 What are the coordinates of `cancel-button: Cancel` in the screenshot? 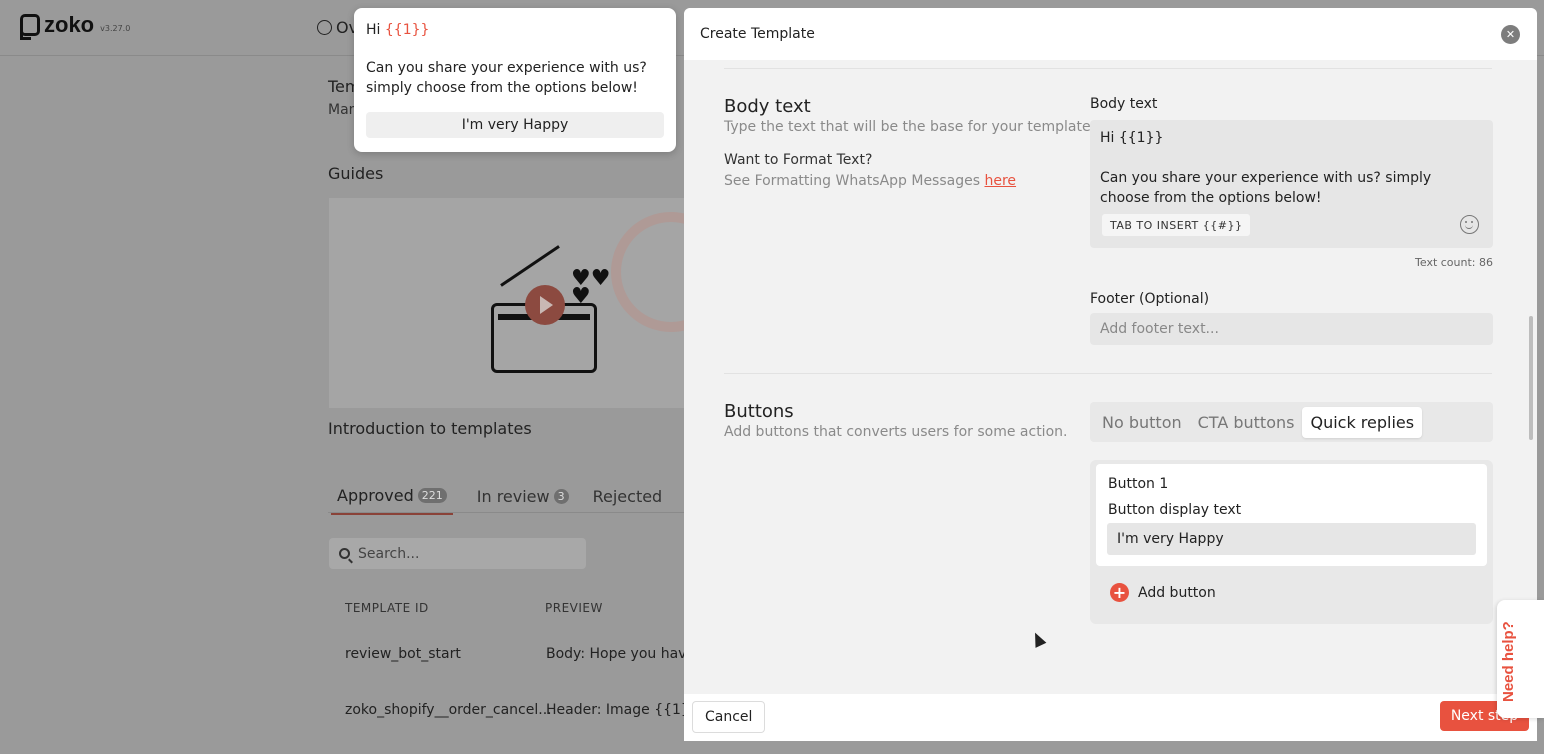 It's located at (729, 717).